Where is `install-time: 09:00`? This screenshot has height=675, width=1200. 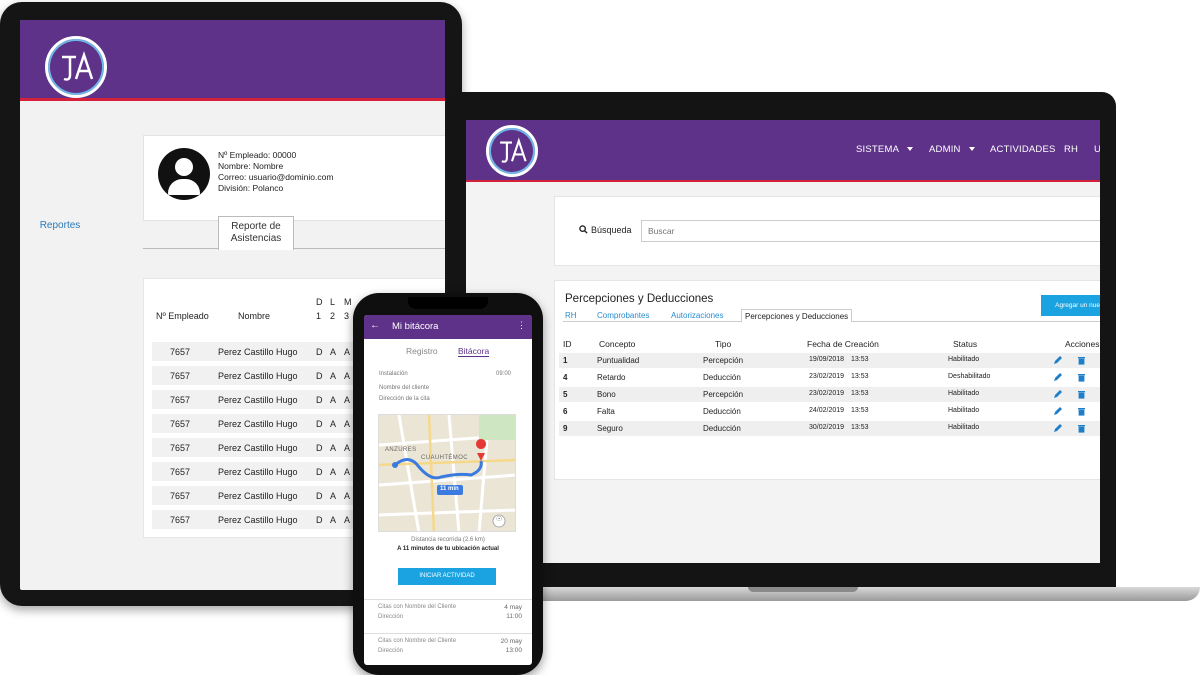 install-time: 09:00 is located at coordinates (504, 374).